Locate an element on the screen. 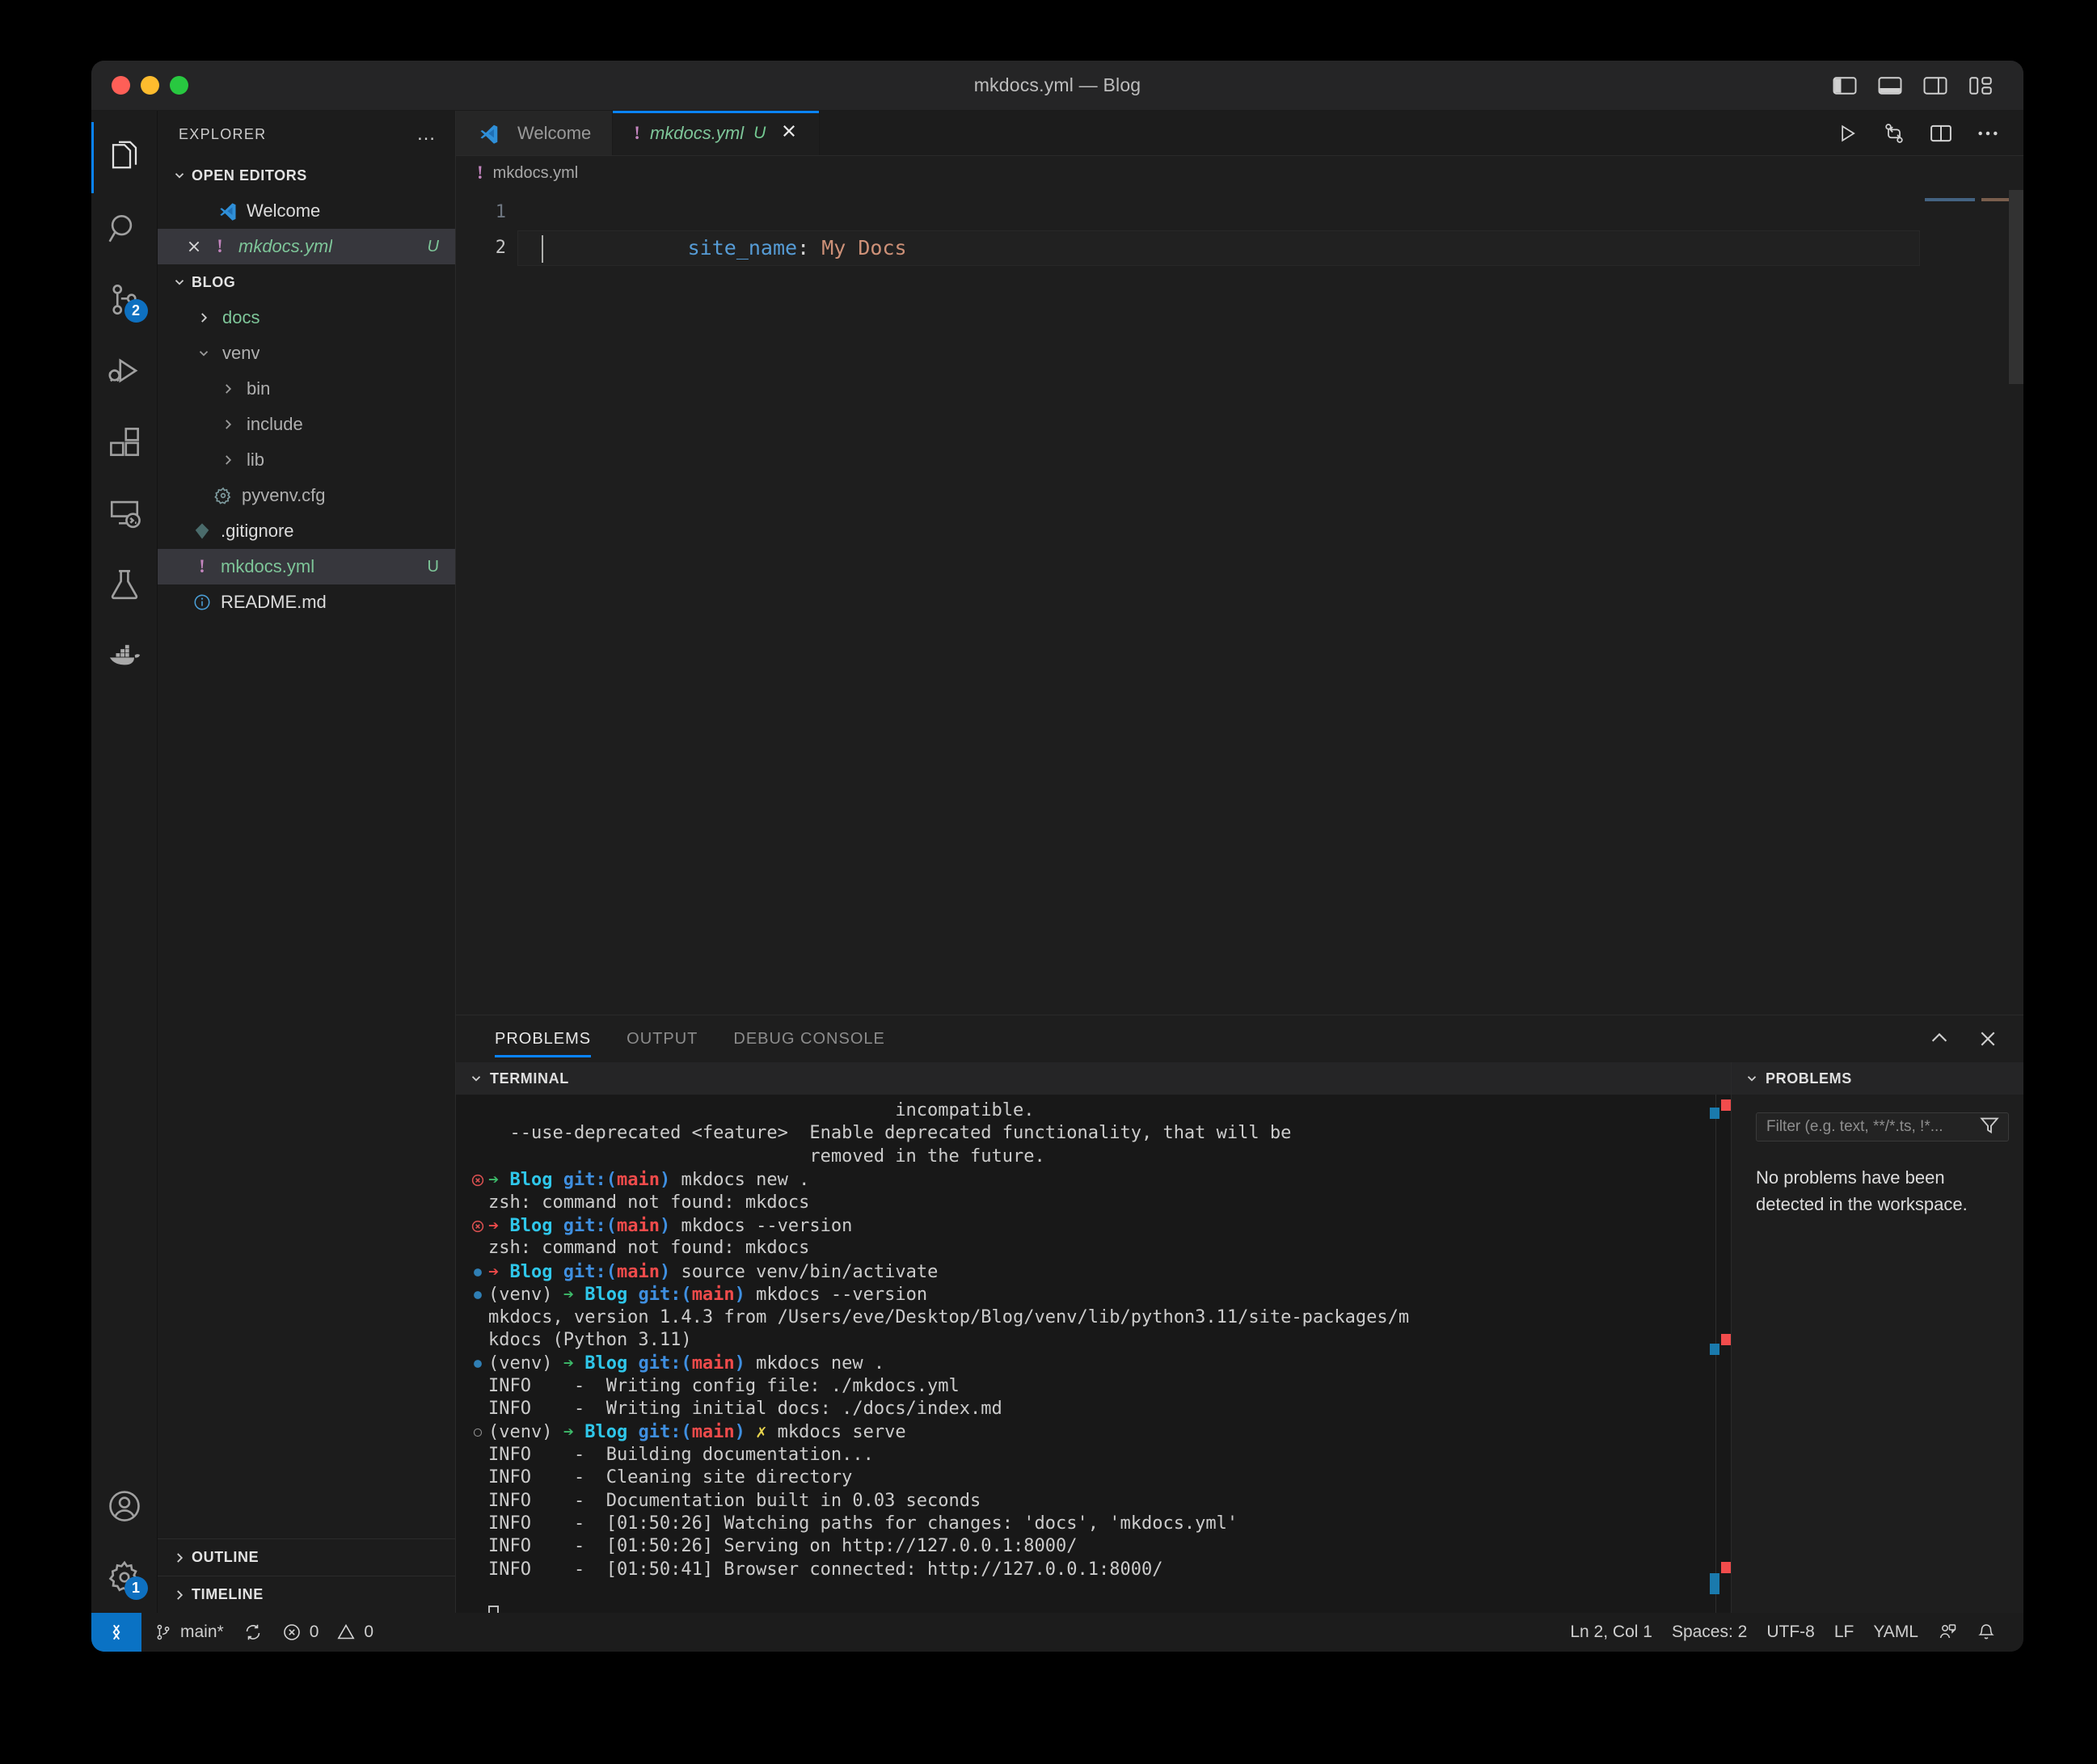 The image size is (2097, 1764). terminal-header: TERMINAL is located at coordinates (1093, 1079).